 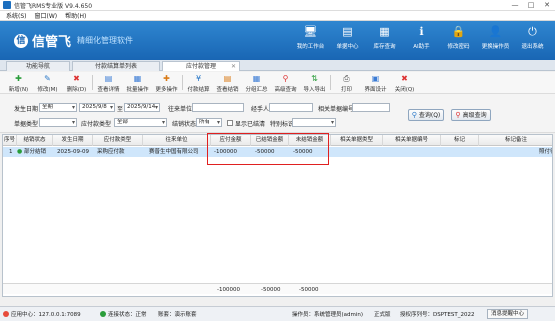 I want to click on col-date: 发生日期, so click(x=73, y=140).